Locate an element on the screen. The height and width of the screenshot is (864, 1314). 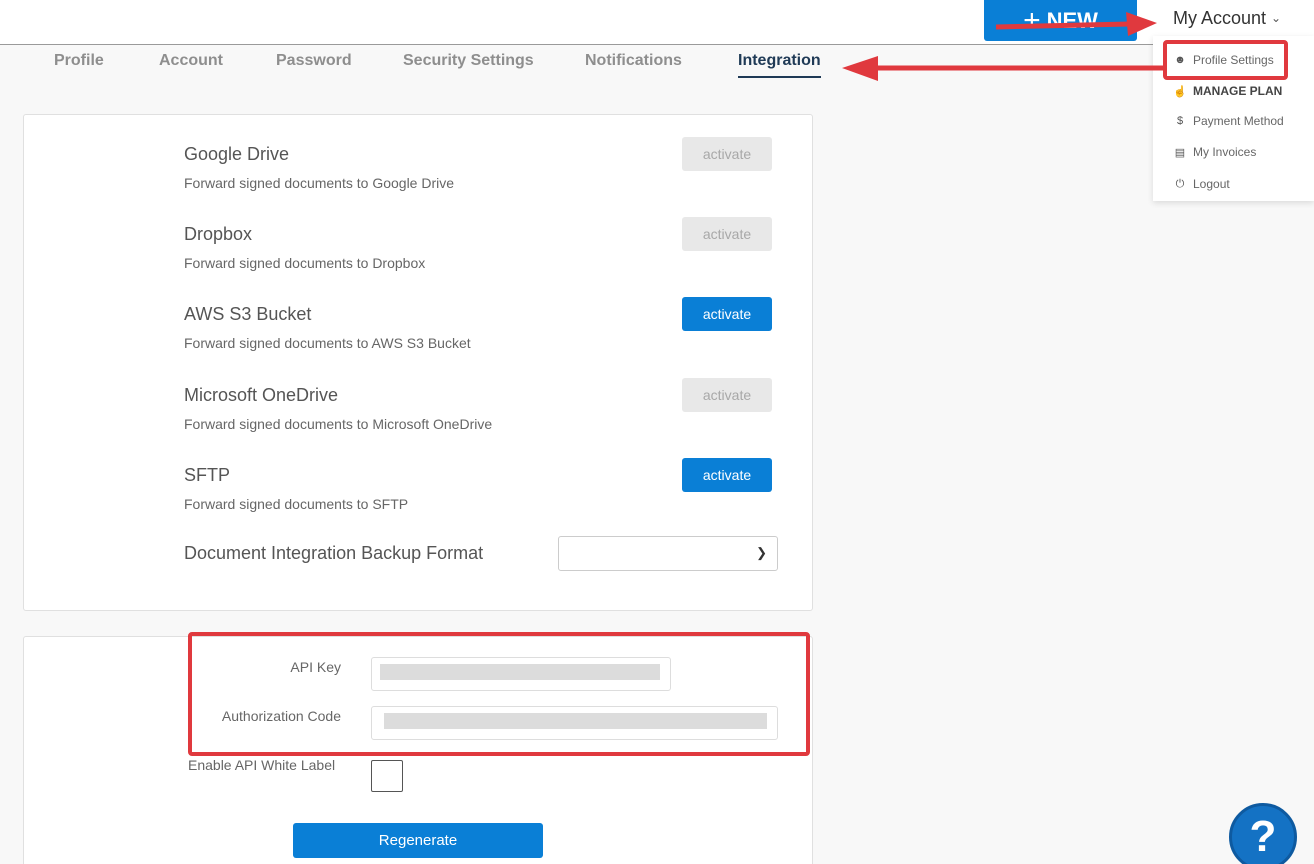
my-account-label: My Account is located at coordinates (1220, 17).